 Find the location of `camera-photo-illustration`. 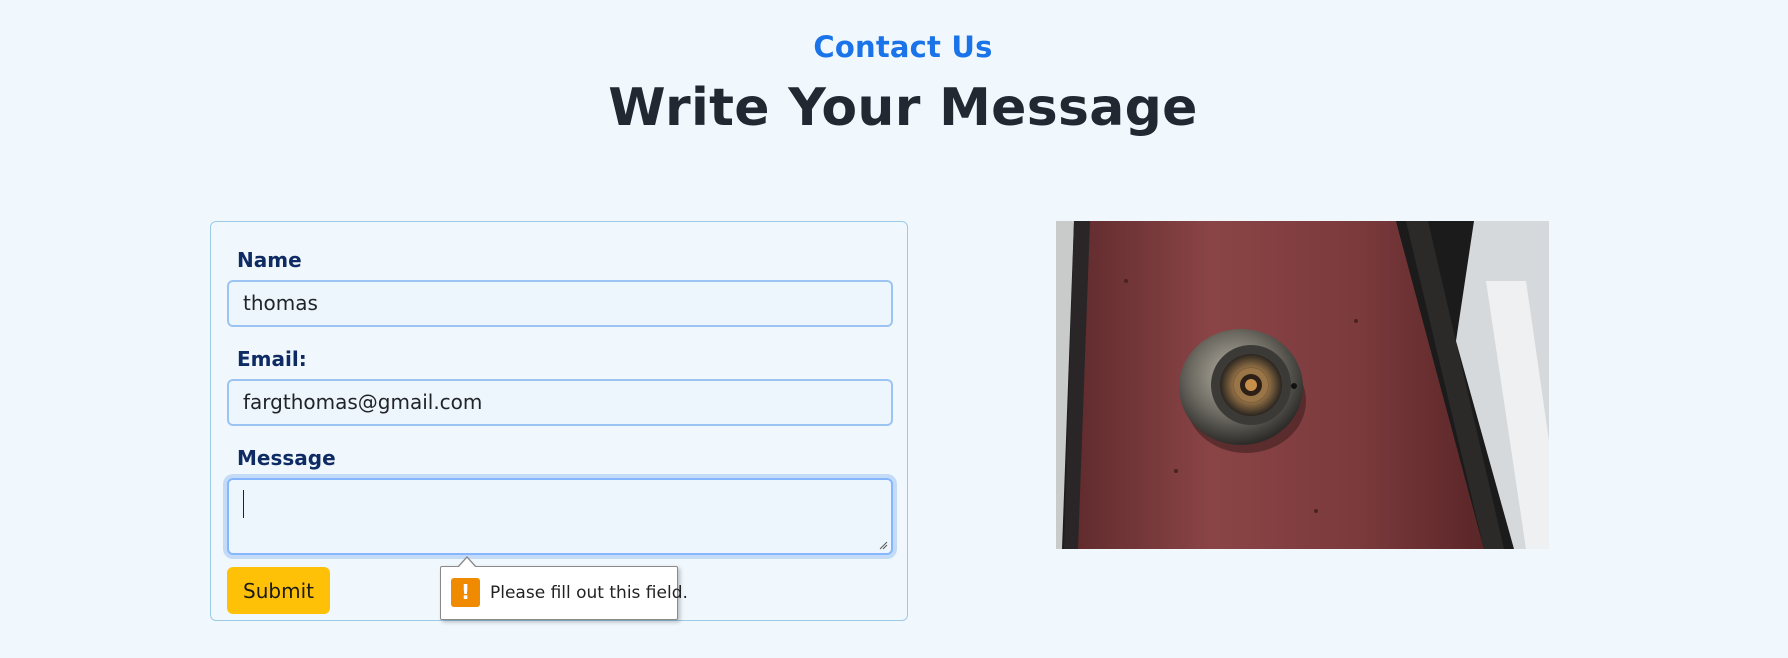

camera-photo-illustration is located at coordinates (1302, 385).